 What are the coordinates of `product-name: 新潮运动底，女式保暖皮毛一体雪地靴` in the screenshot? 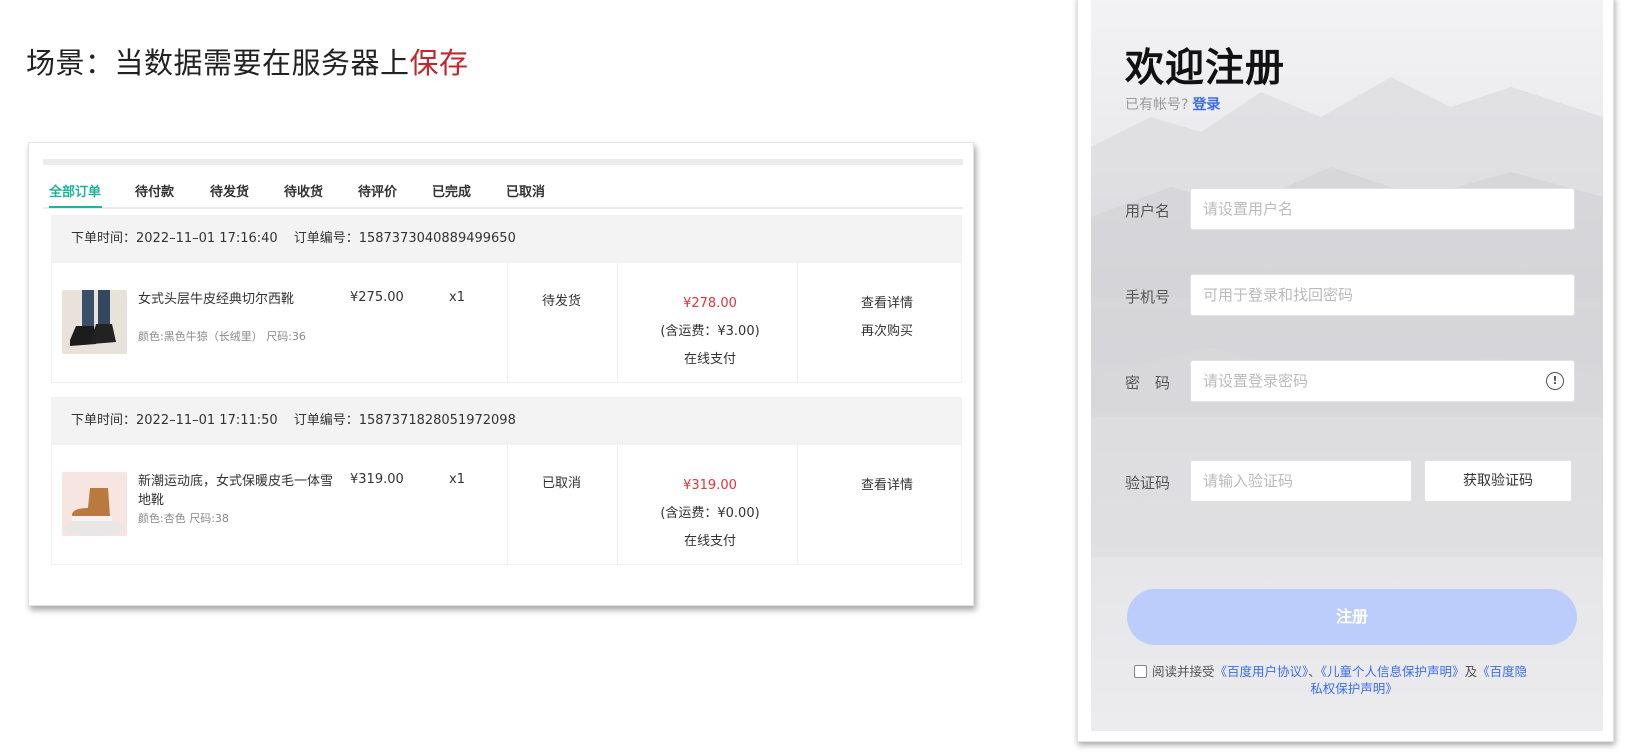 It's located at (235, 491).